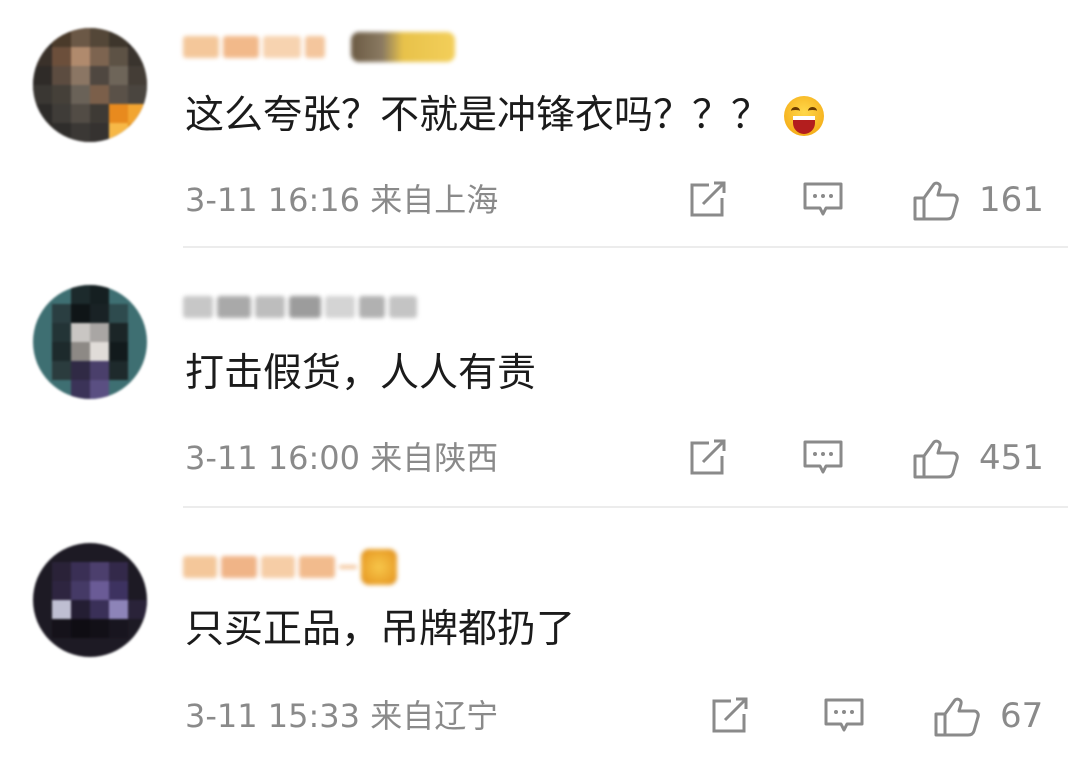 The image size is (1068, 758). What do you see at coordinates (342, 716) in the screenshot?
I see `timestamp-location: 3-11 15:33 来自辽宁` at bounding box center [342, 716].